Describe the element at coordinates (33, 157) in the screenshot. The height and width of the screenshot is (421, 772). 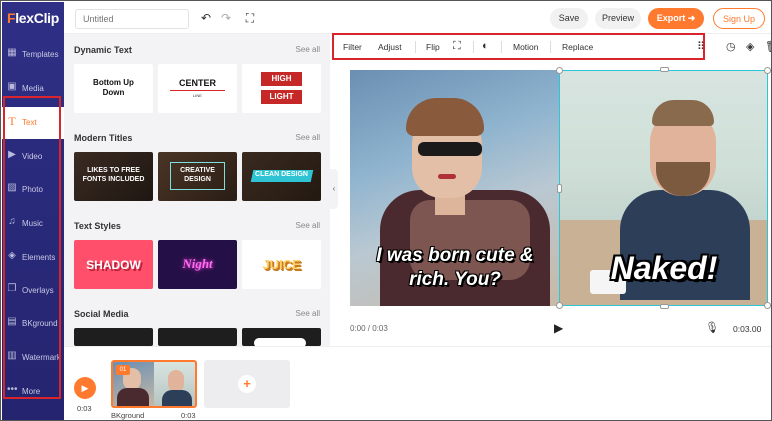
I see `sidebar-item-video: ▶ Video` at that location.